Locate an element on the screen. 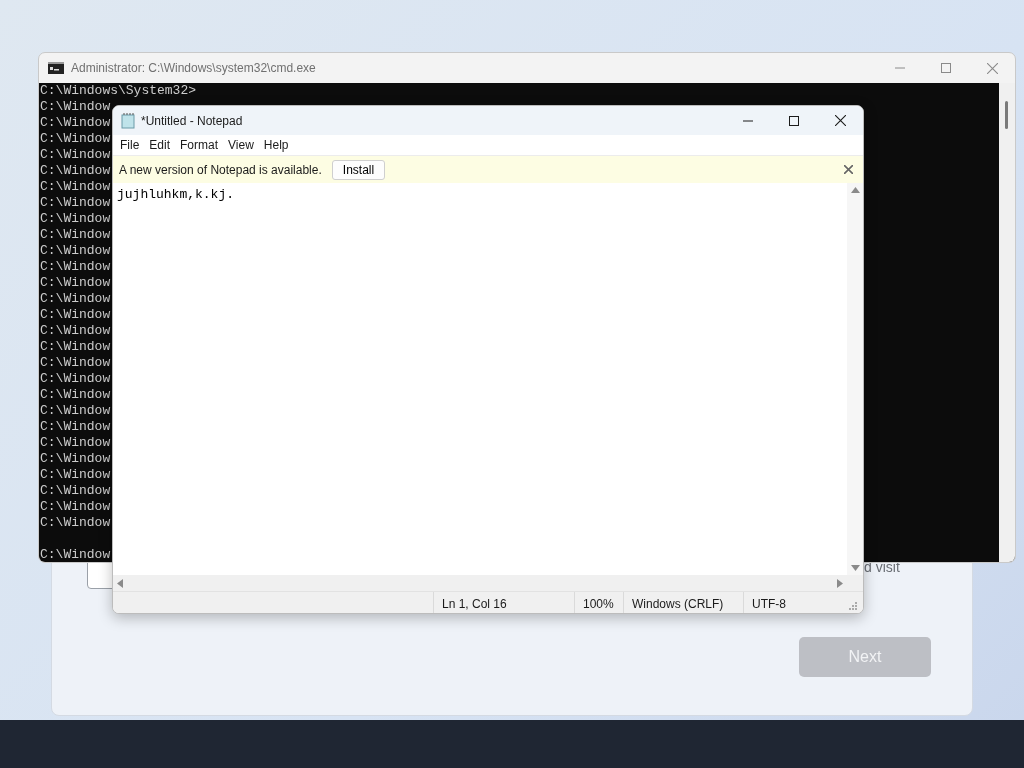 The image size is (1024, 768). console-line: C:\Windows\System32> is located at coordinates (118, 91).